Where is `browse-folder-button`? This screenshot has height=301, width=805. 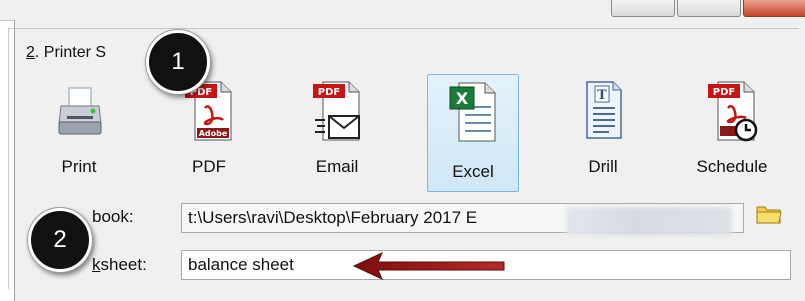
browse-folder-button is located at coordinates (769, 214).